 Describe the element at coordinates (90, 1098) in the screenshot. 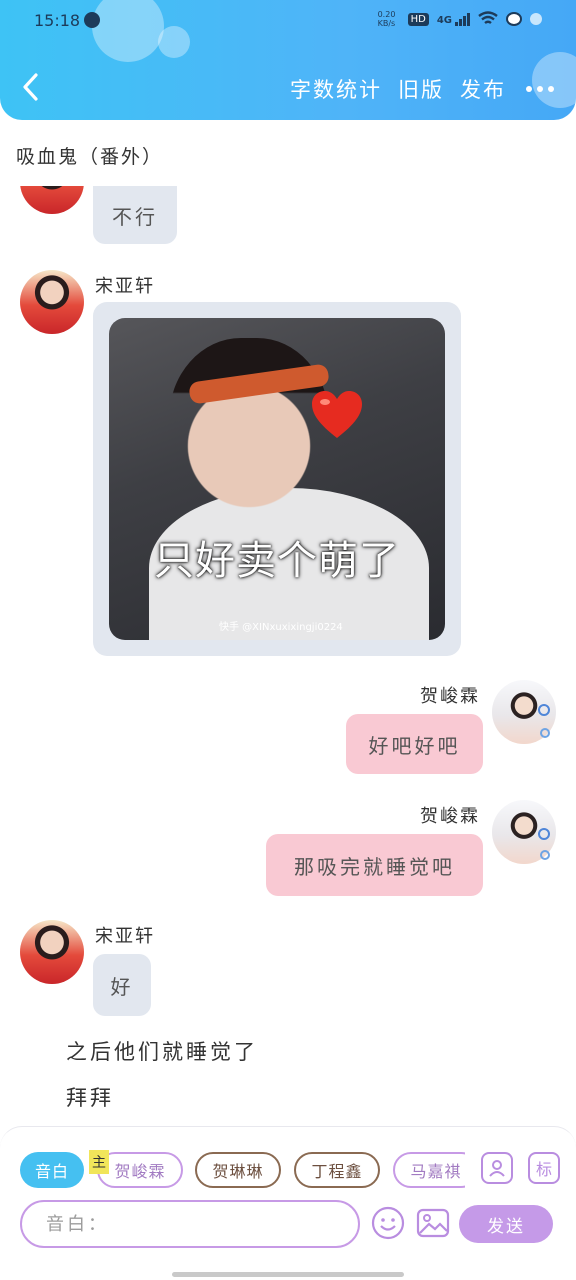

I see `narration-line: 拜拜` at that location.